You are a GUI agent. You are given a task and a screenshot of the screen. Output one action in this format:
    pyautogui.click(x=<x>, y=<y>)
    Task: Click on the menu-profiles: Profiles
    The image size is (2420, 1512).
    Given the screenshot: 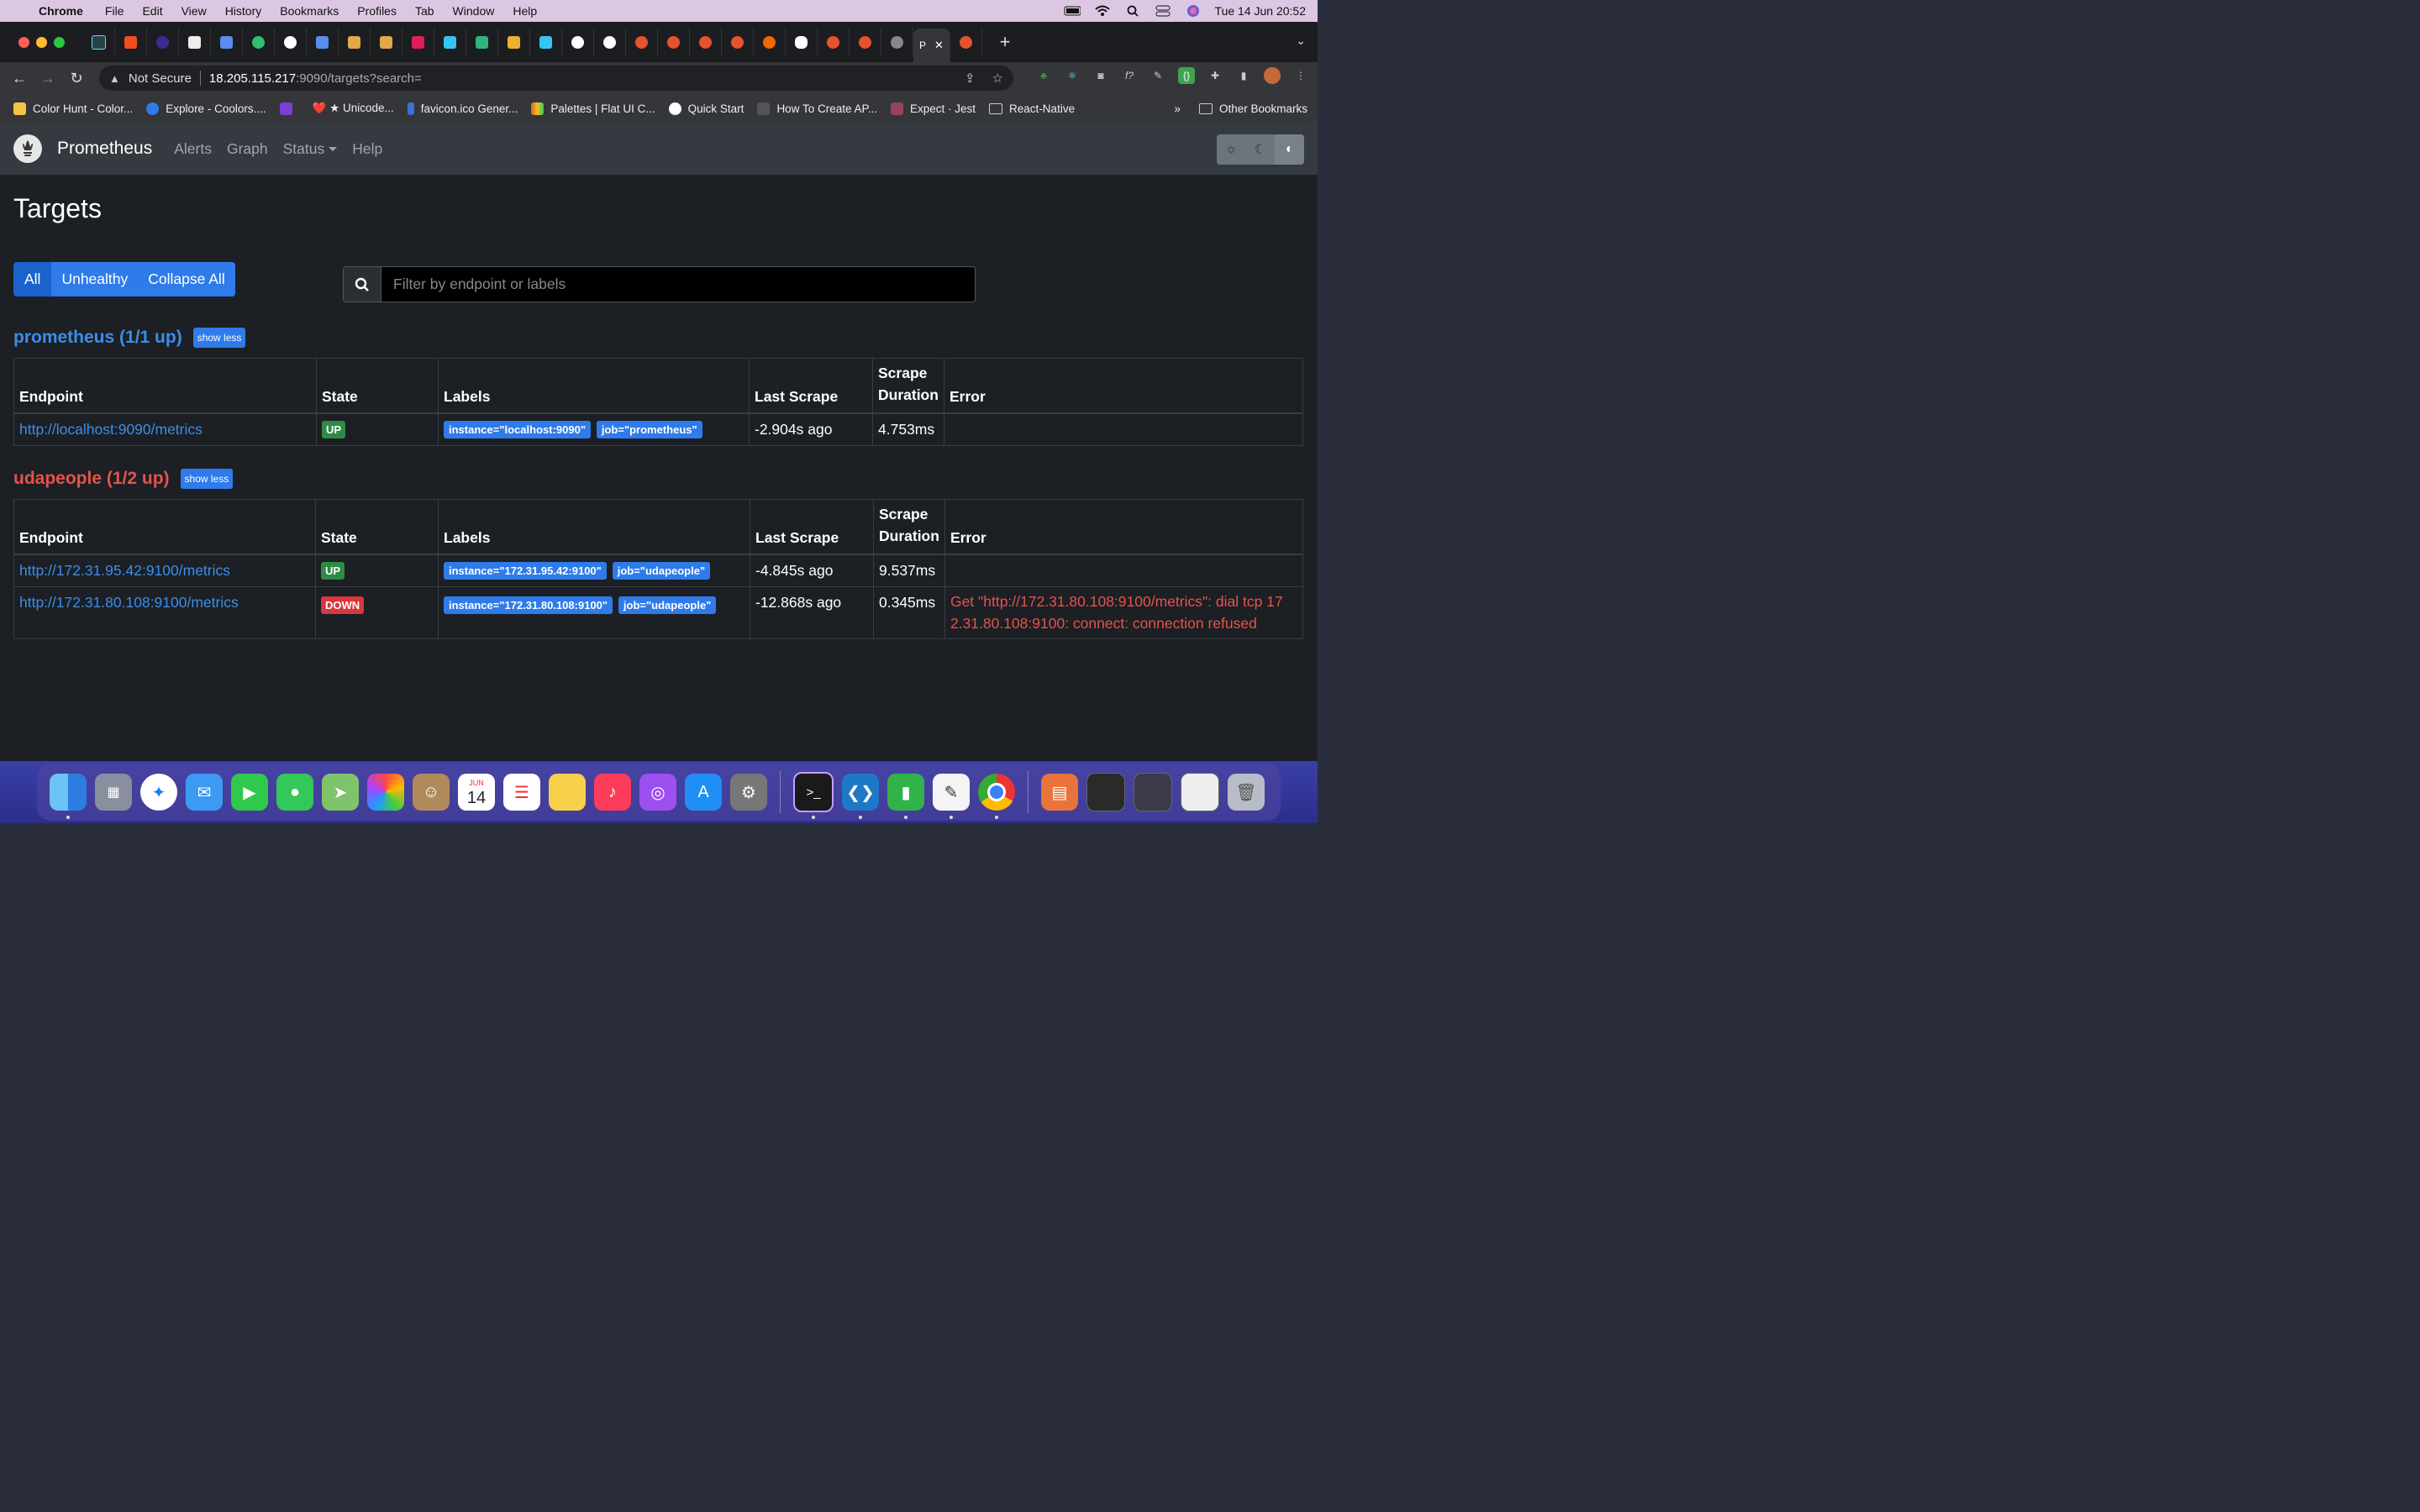 What is the action you would take?
    pyautogui.click(x=377, y=11)
    